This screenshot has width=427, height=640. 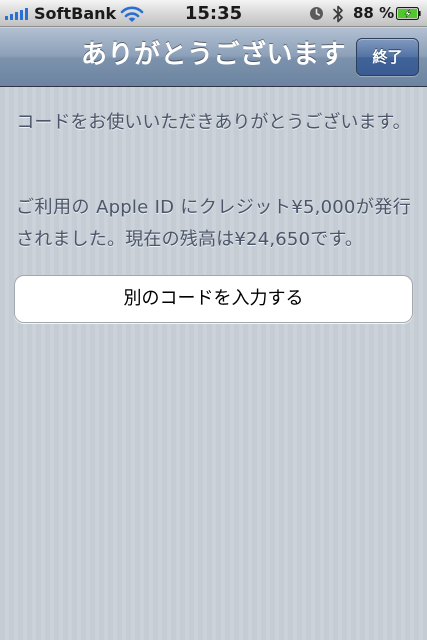 I want to click on thanks-message: コードをお使いいただきありがとうございます。, so click(x=213, y=122).